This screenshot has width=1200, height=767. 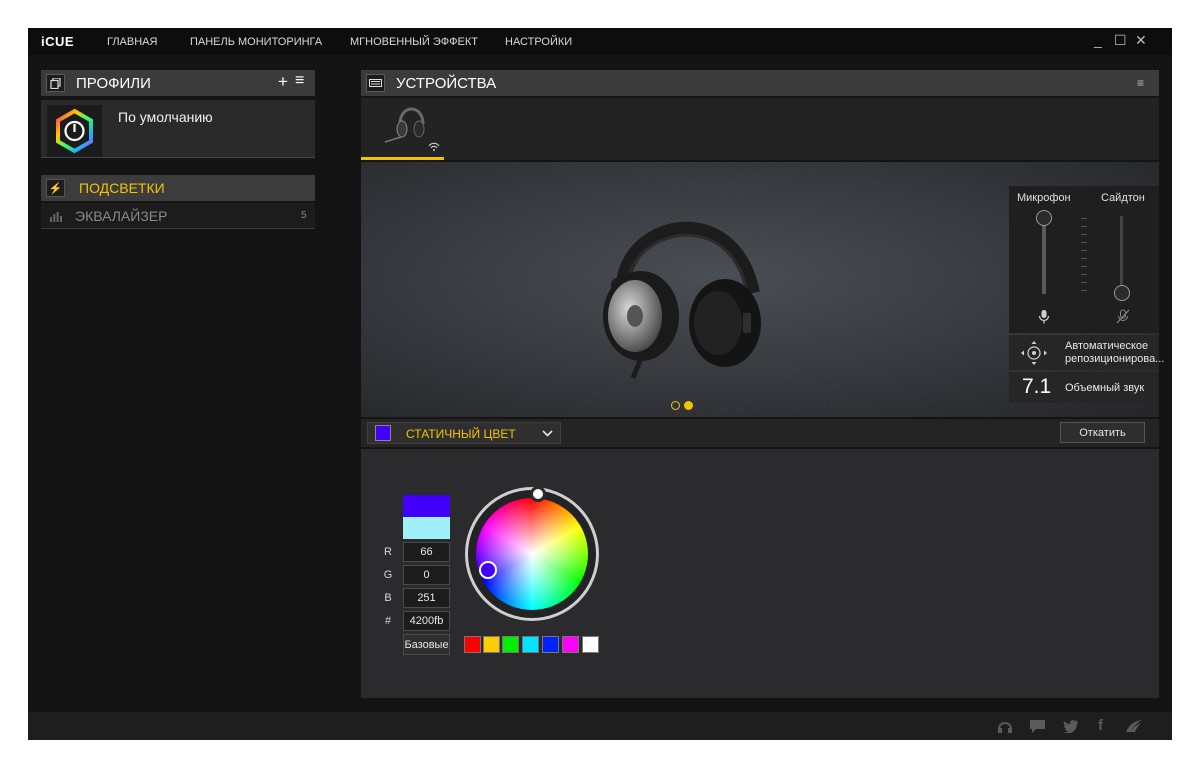 What do you see at coordinates (760, 129) in the screenshot?
I see `device-tabs` at bounding box center [760, 129].